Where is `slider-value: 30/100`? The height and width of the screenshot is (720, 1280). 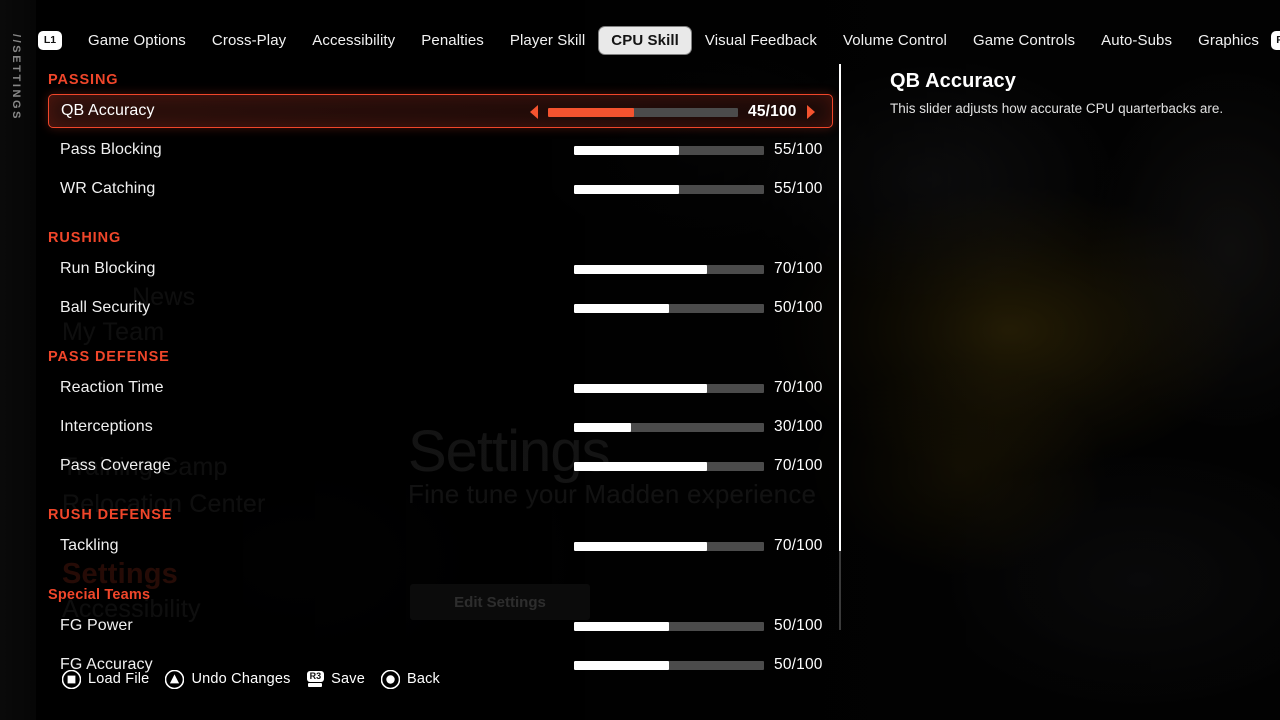
slider-value: 30/100 is located at coordinates (798, 426).